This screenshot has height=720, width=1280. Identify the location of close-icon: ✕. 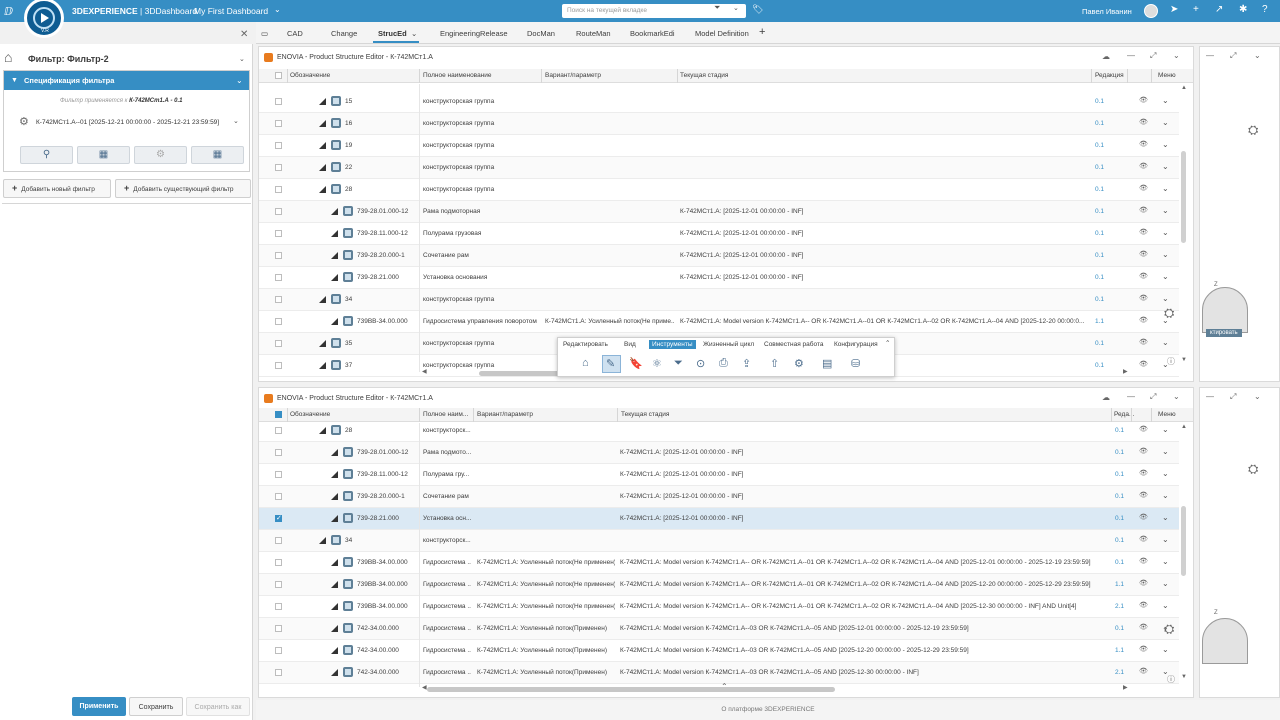
(244, 34).